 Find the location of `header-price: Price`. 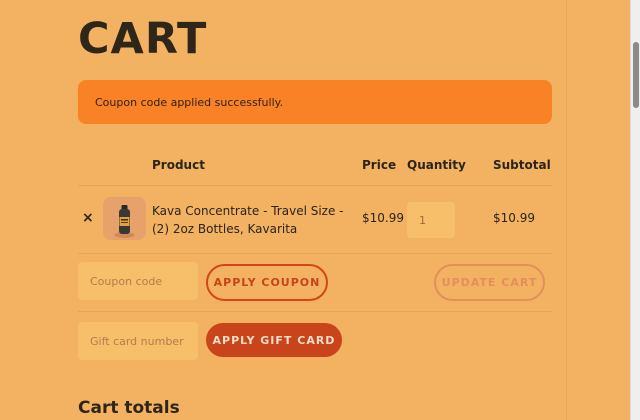

header-price: Price is located at coordinates (379, 165).